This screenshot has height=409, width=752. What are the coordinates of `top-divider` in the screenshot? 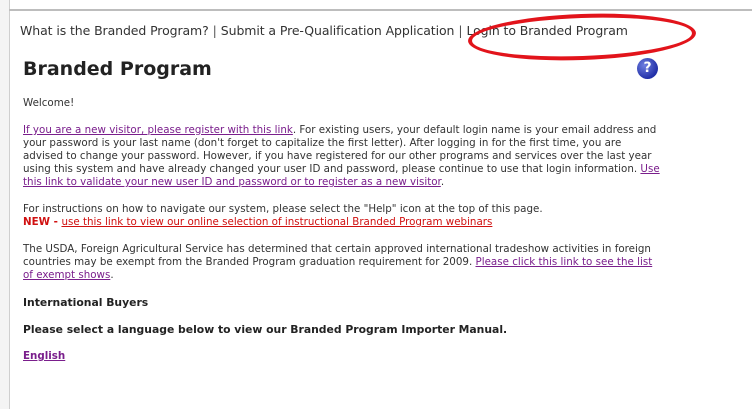 It's located at (380, 10).